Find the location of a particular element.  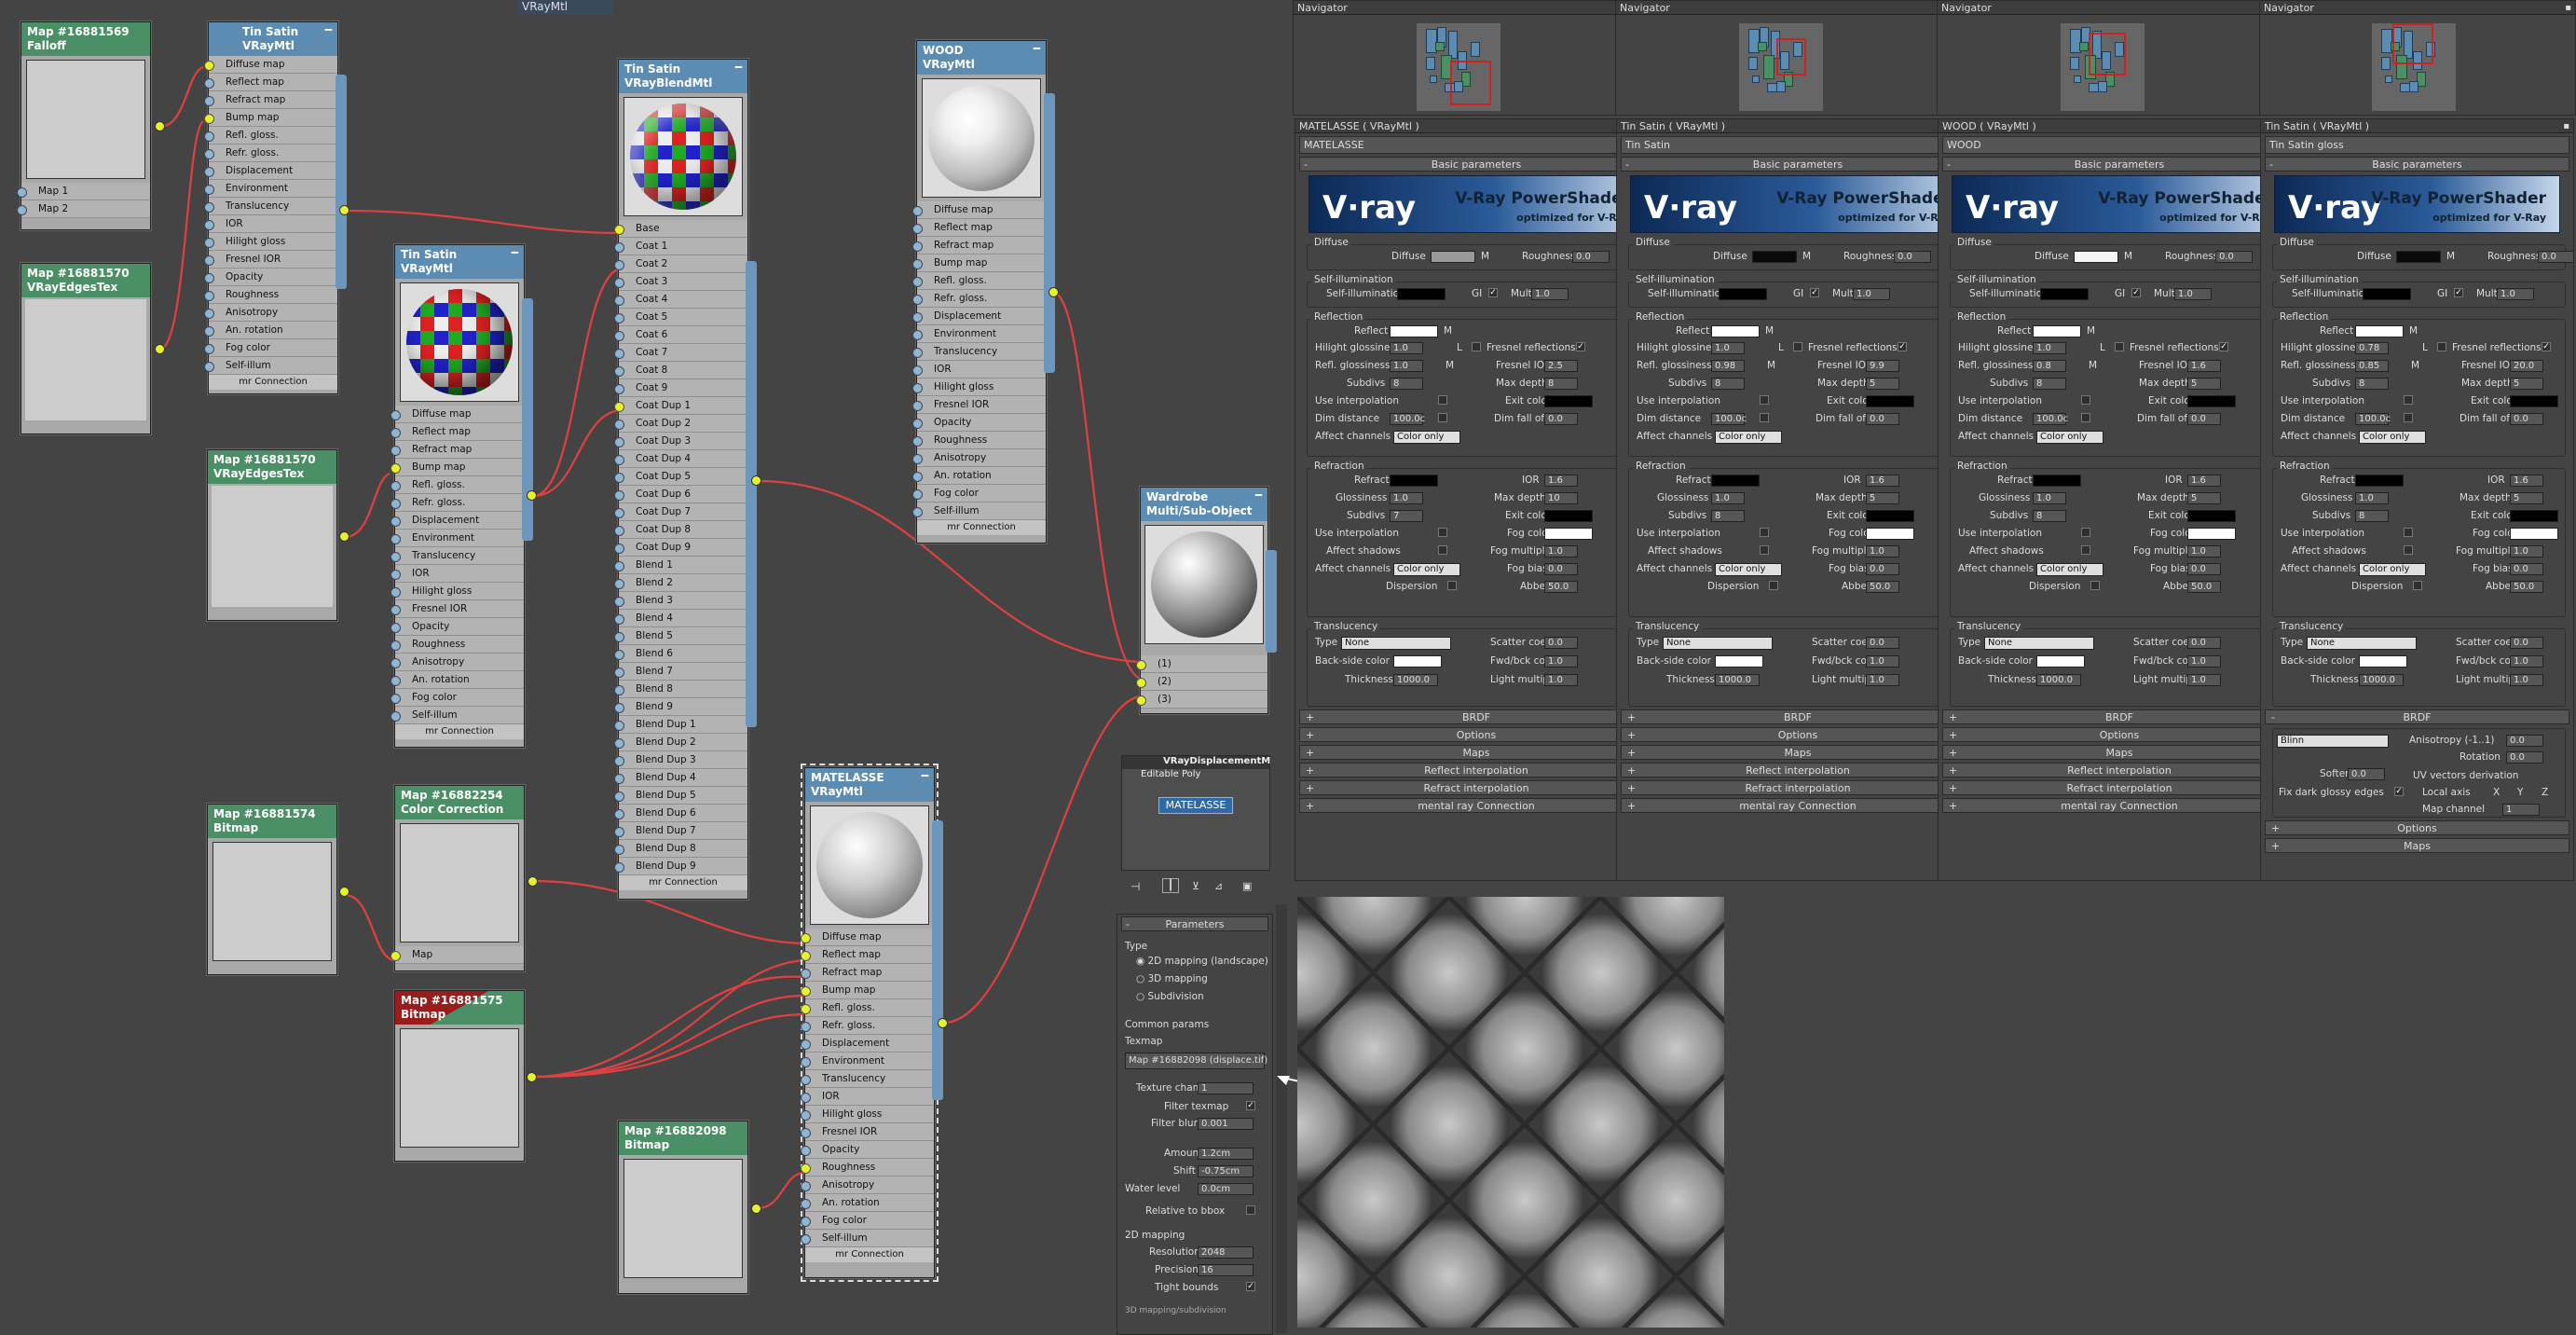

refl-glossiness-spinner: 0.85 is located at coordinates (2372, 366).